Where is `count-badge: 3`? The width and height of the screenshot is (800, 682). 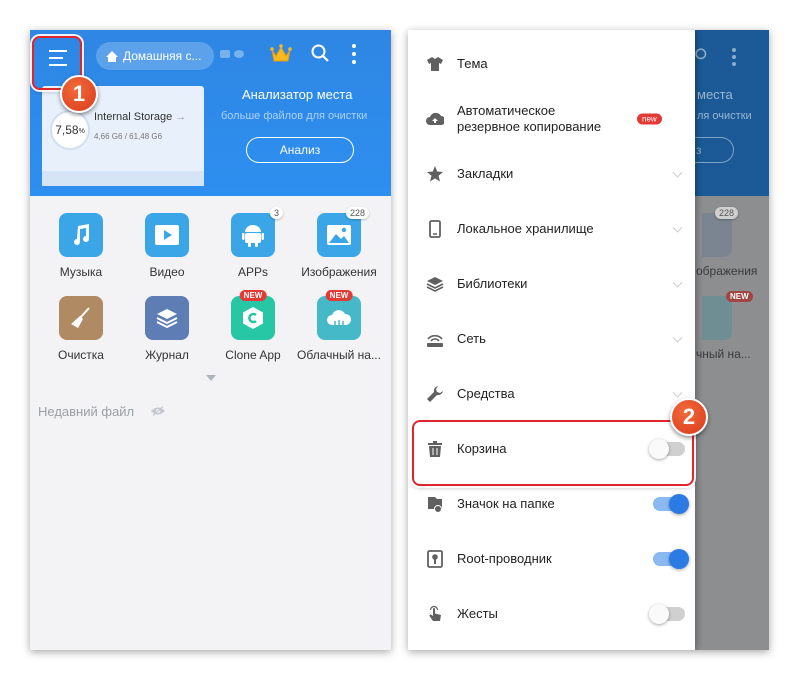 count-badge: 3 is located at coordinates (276, 213).